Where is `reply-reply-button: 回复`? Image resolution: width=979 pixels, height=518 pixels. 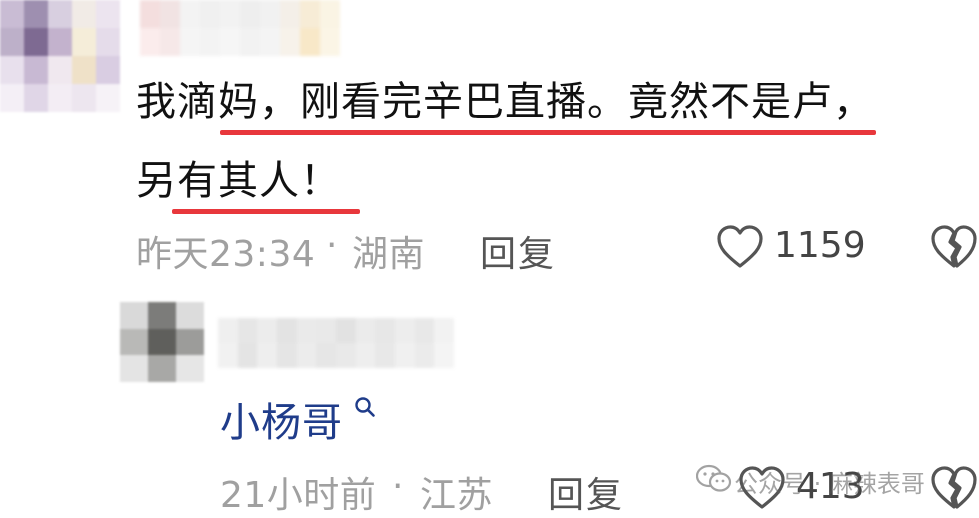
reply-reply-button: 回复 is located at coordinates (586, 492).